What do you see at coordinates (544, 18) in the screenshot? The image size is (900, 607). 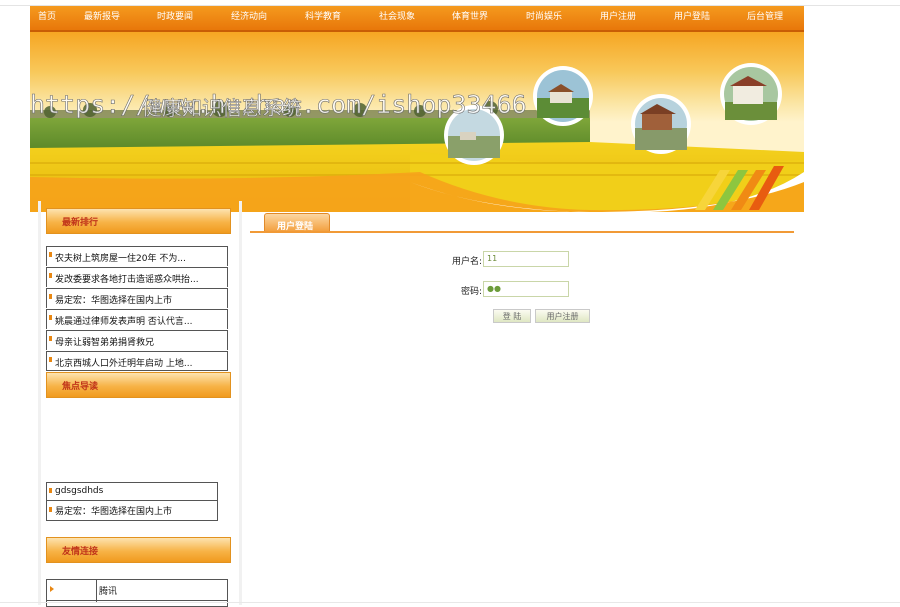 I see `nav-entertainment: 时尚娱乐` at bounding box center [544, 18].